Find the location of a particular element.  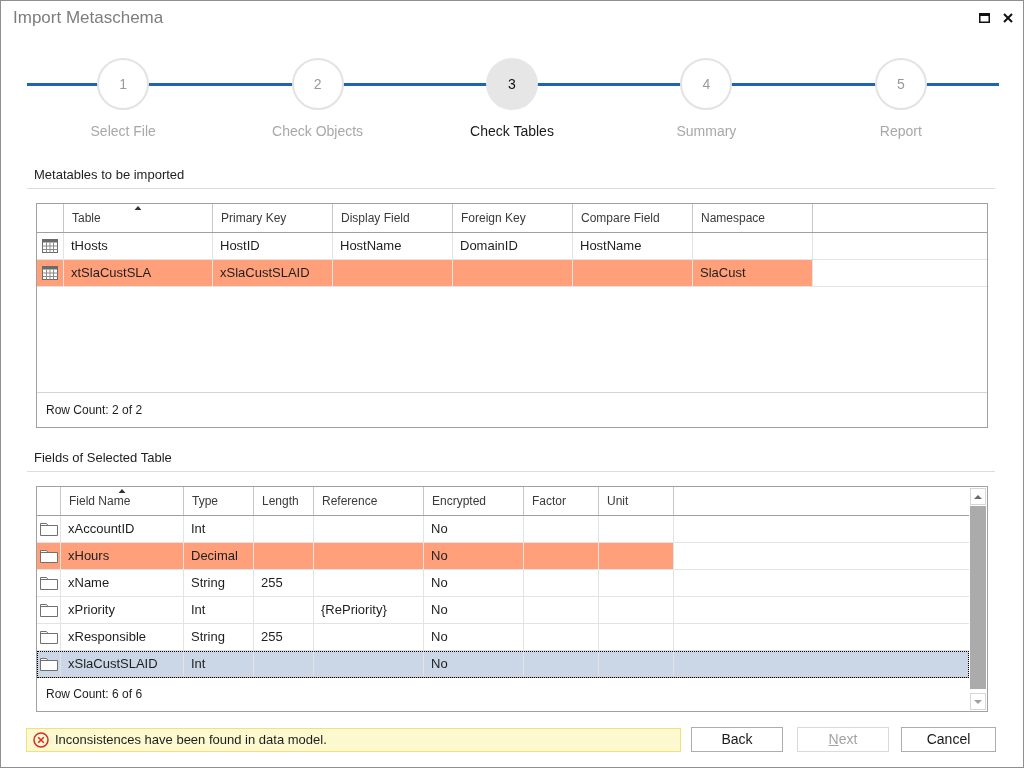

table-row: xName String 255 No is located at coordinates (503, 583).